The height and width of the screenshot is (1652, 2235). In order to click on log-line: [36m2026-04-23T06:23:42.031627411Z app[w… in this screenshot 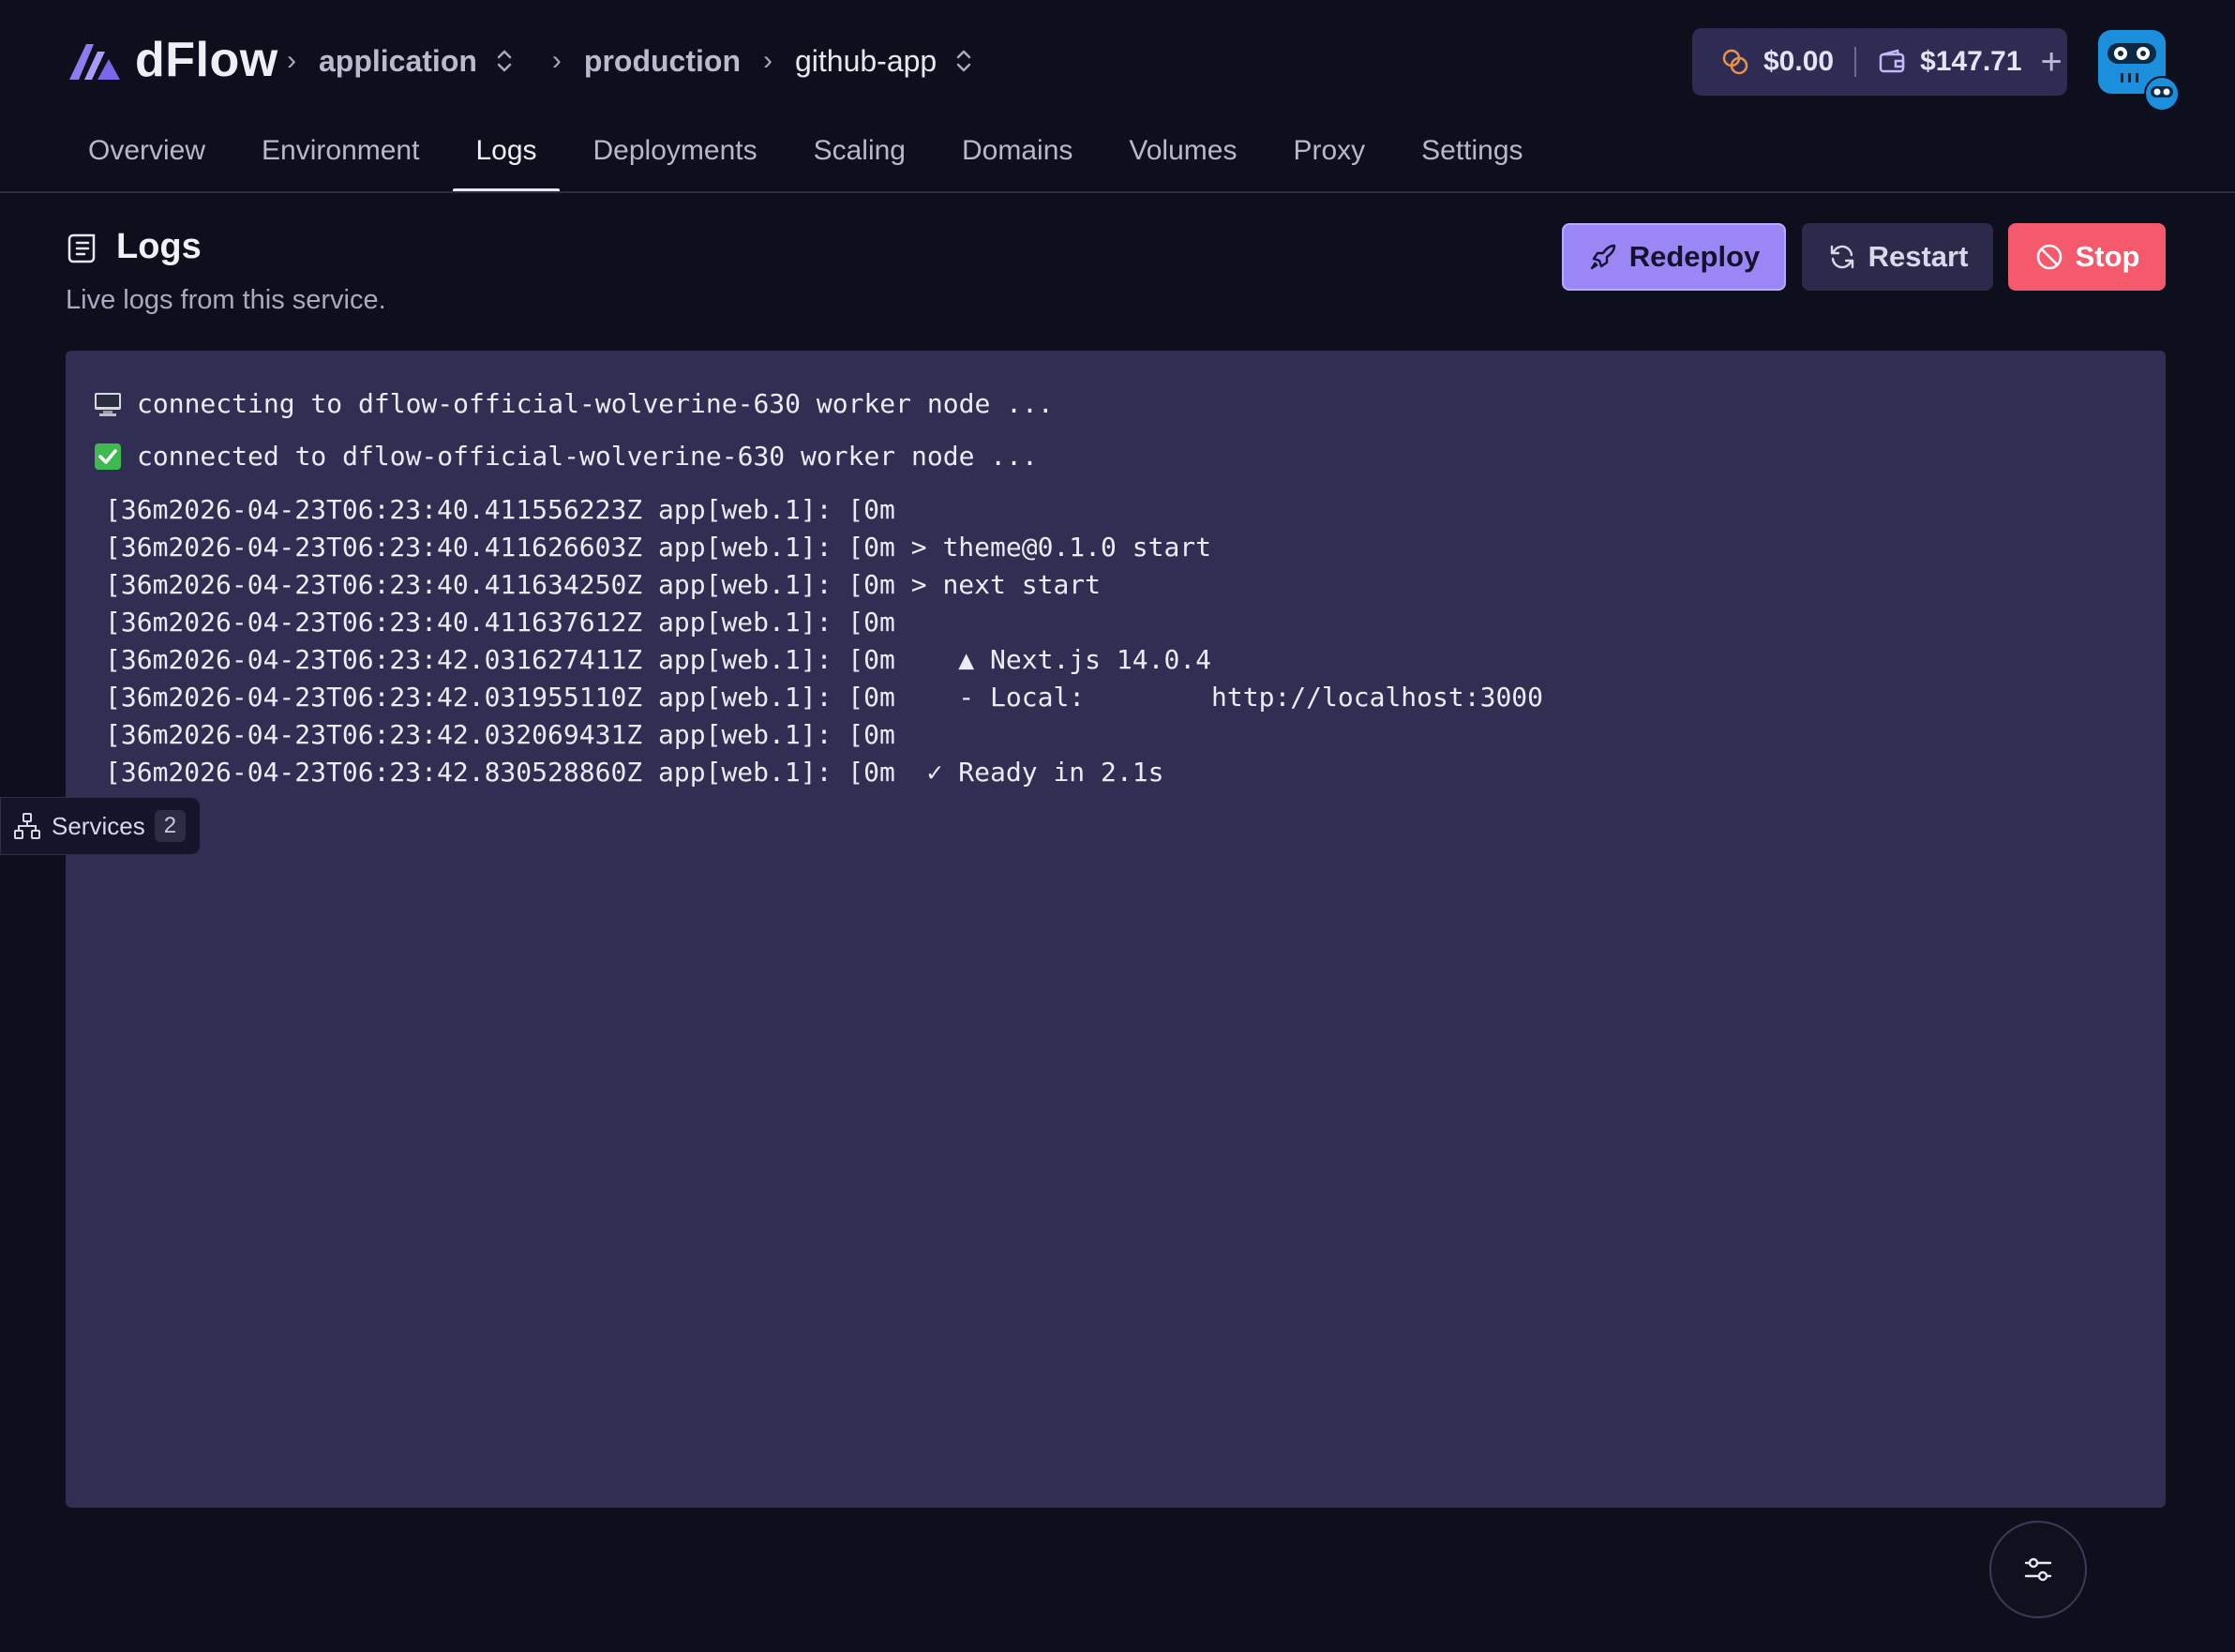, I will do `click(658, 659)`.